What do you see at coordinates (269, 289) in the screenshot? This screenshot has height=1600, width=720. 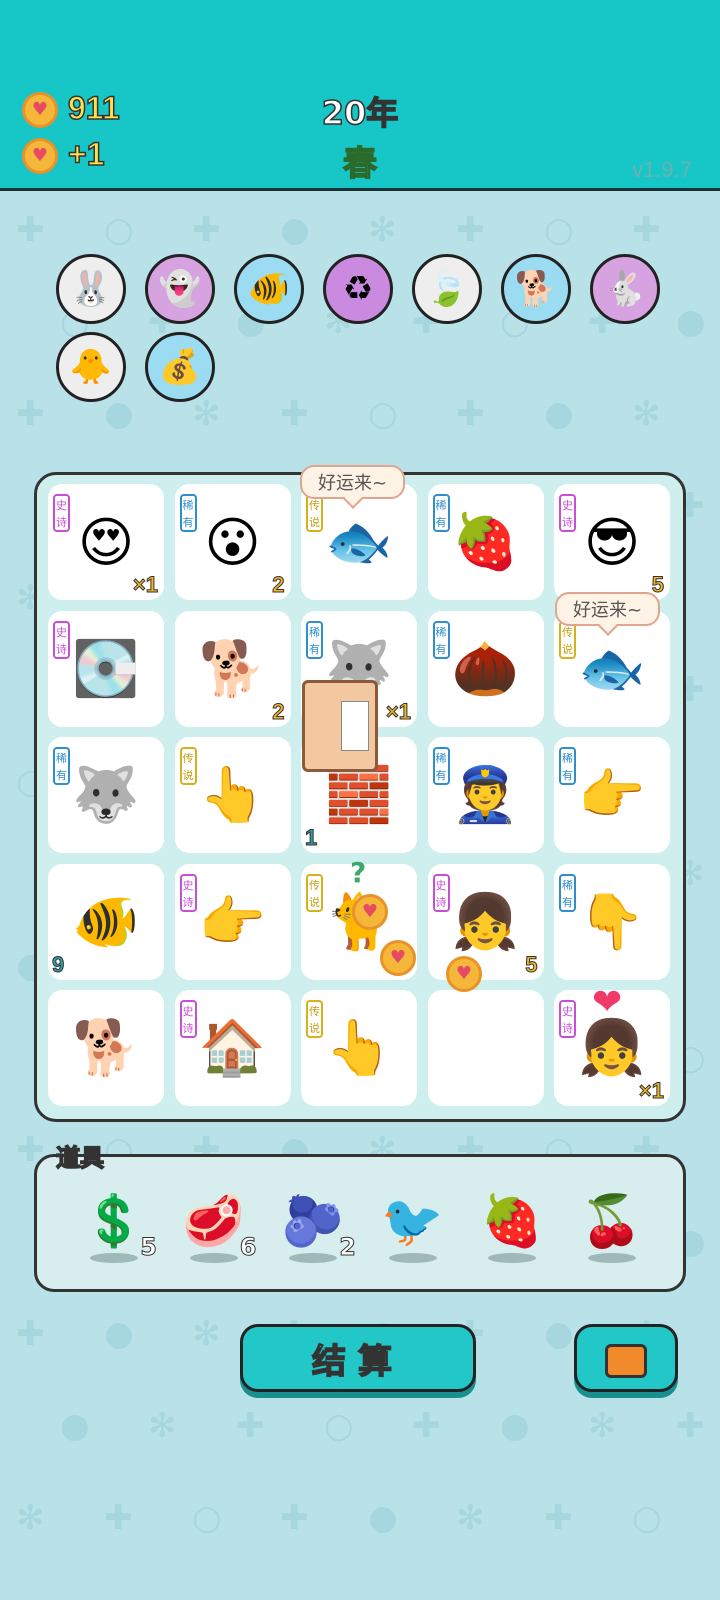 I see `fishbowl-icon: 🐠` at bounding box center [269, 289].